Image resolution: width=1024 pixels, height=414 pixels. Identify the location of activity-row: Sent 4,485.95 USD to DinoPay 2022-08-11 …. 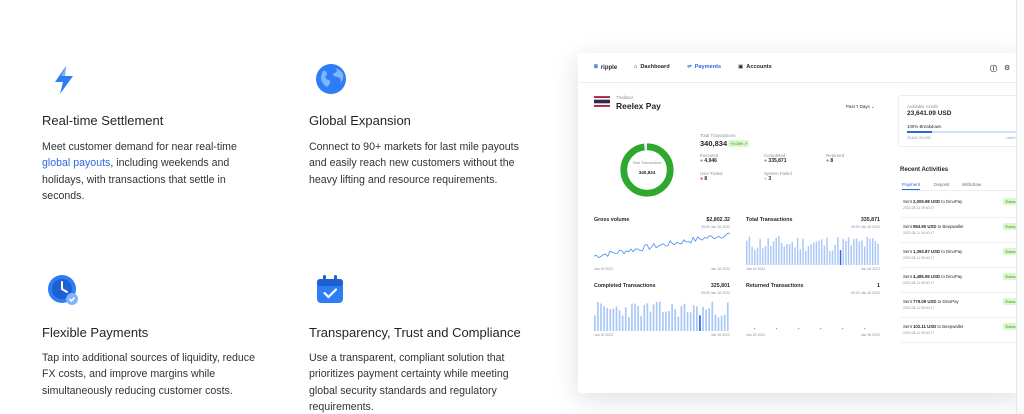
(962, 280).